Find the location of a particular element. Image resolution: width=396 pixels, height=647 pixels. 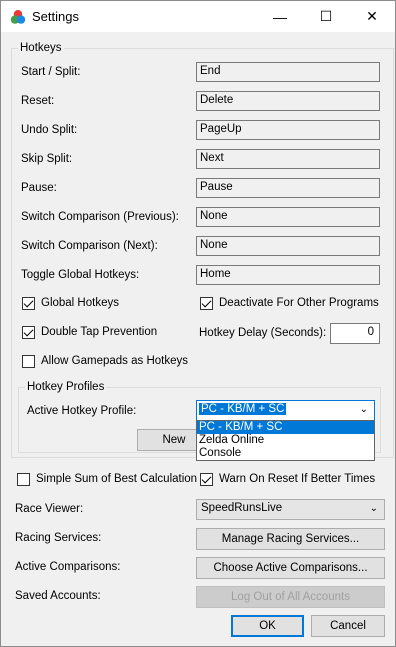

pause-label: Pause: is located at coordinates (39, 188).